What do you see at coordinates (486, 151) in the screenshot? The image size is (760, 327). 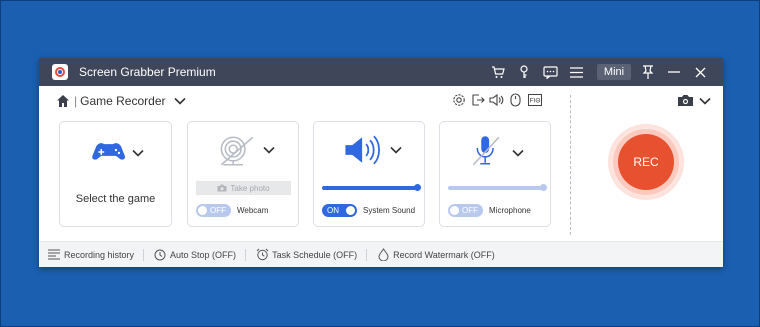 I see `microphone-off-icon` at bounding box center [486, 151].